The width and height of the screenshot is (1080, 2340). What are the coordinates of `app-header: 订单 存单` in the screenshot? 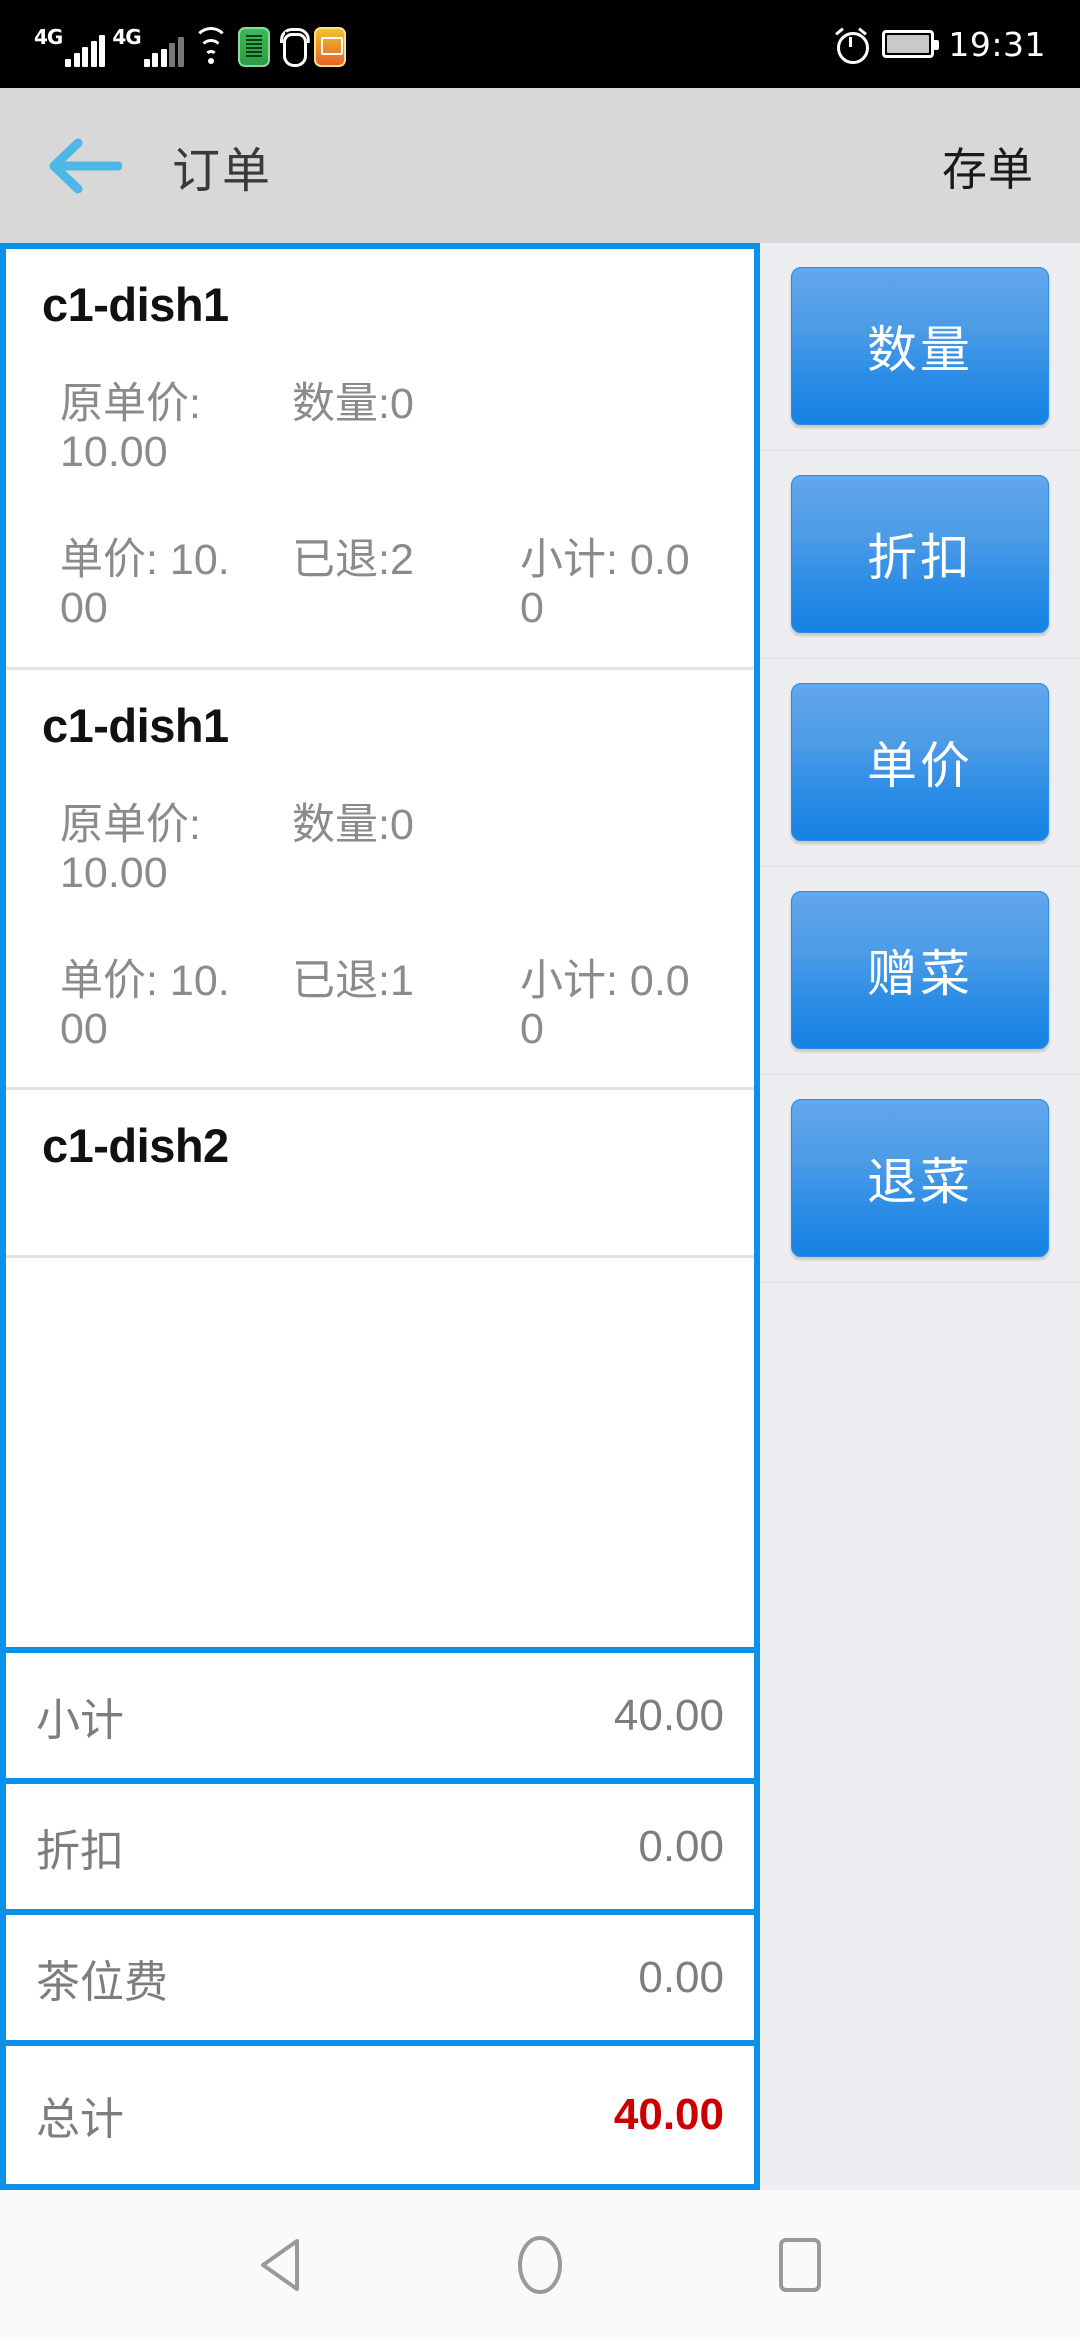 It's located at (540, 165).